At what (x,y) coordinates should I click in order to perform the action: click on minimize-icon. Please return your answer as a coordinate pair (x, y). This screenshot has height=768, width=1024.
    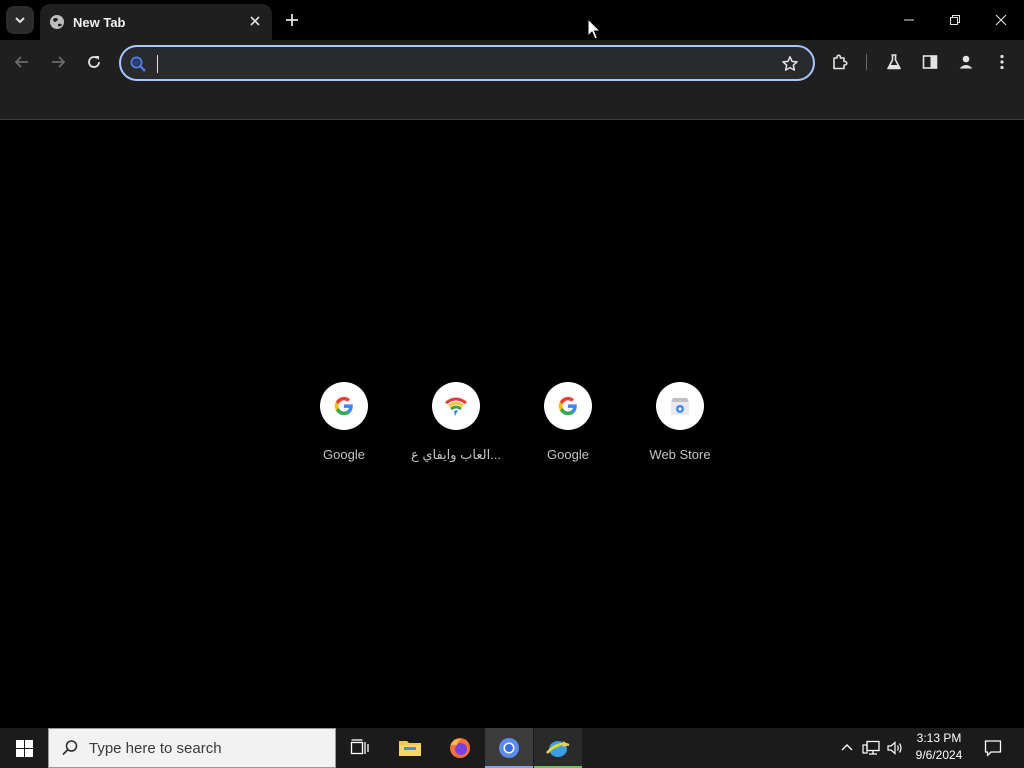
    Looking at the image, I should click on (909, 20).